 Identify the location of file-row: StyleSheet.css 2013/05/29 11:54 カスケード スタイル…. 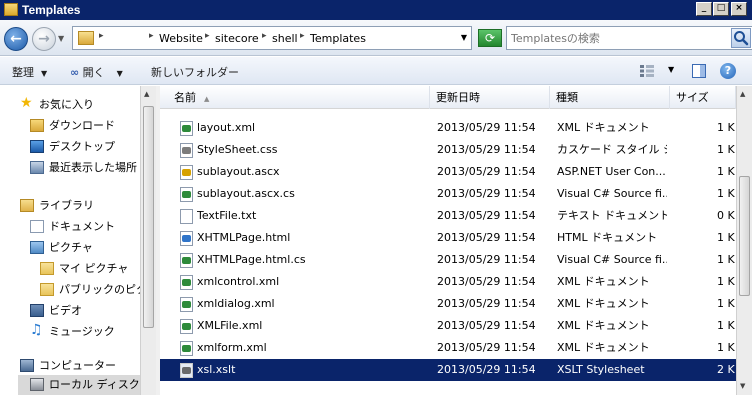
(448, 150).